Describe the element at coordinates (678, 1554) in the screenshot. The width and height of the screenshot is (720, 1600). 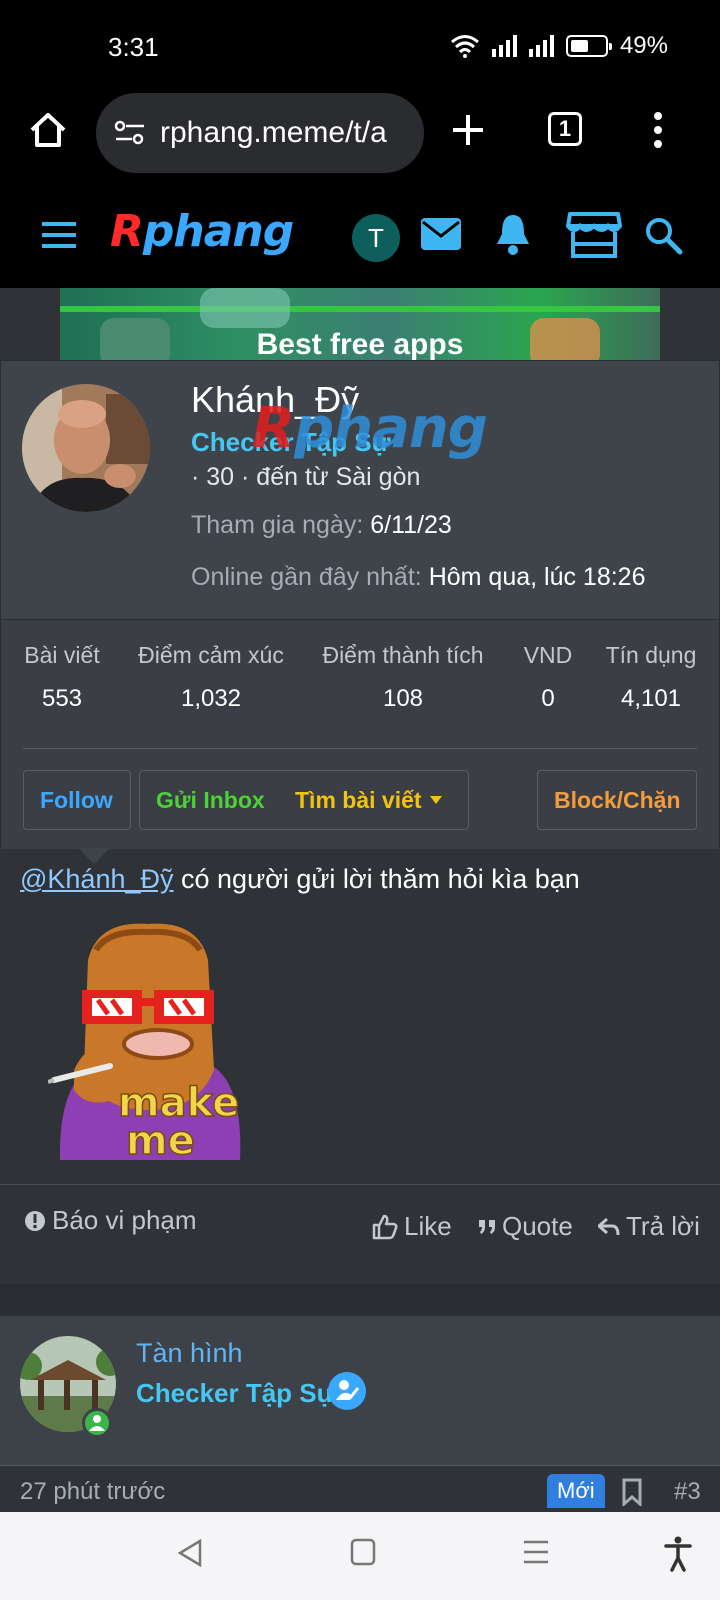
I see `accessibility-icon` at that location.